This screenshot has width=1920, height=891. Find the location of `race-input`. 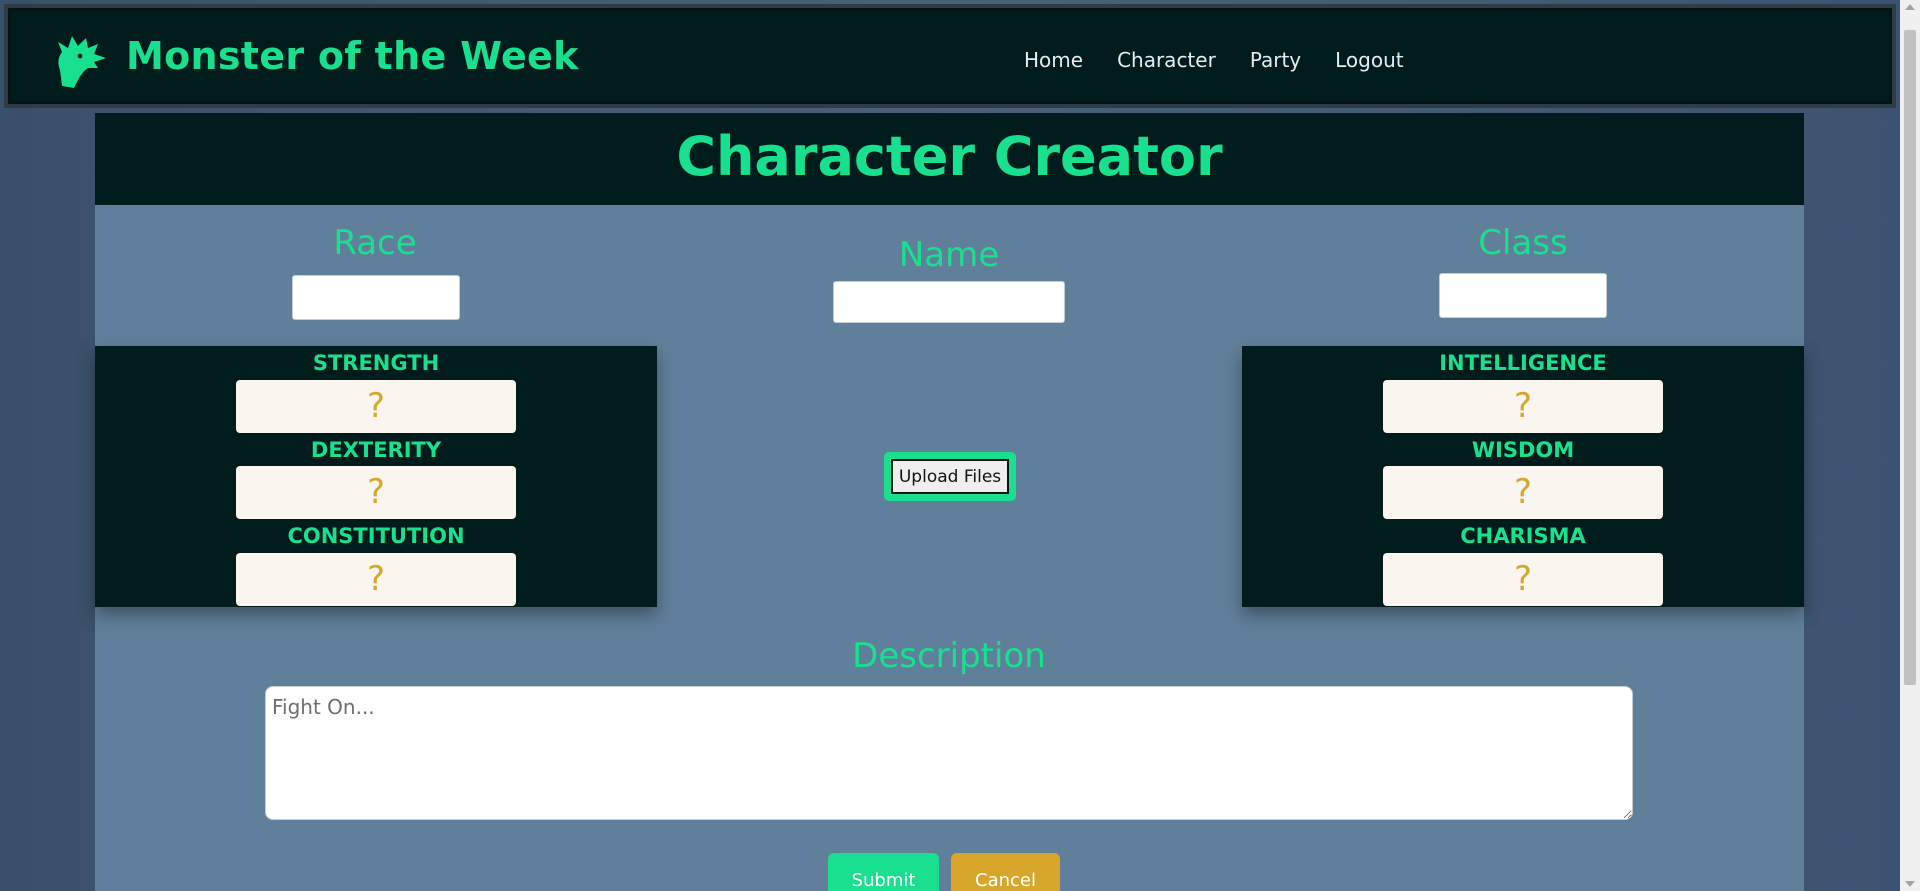

race-input is located at coordinates (376, 297).